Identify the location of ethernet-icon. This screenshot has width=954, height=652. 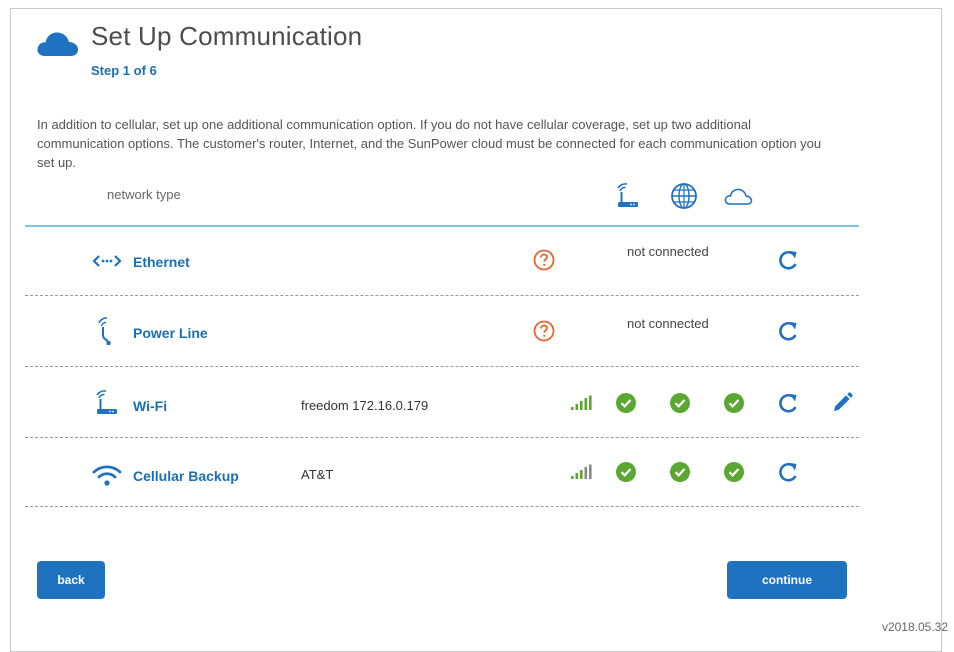
(107, 261).